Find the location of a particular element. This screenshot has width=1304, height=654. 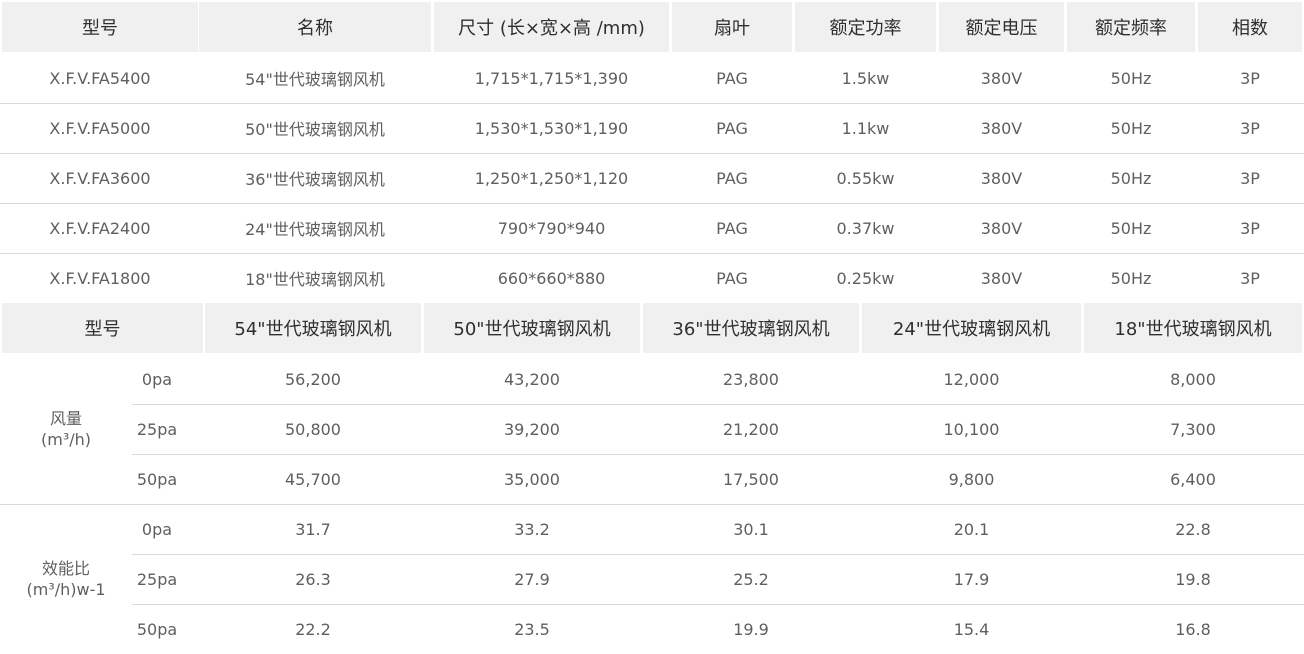

perf-value: 43,200 is located at coordinates (532, 379).